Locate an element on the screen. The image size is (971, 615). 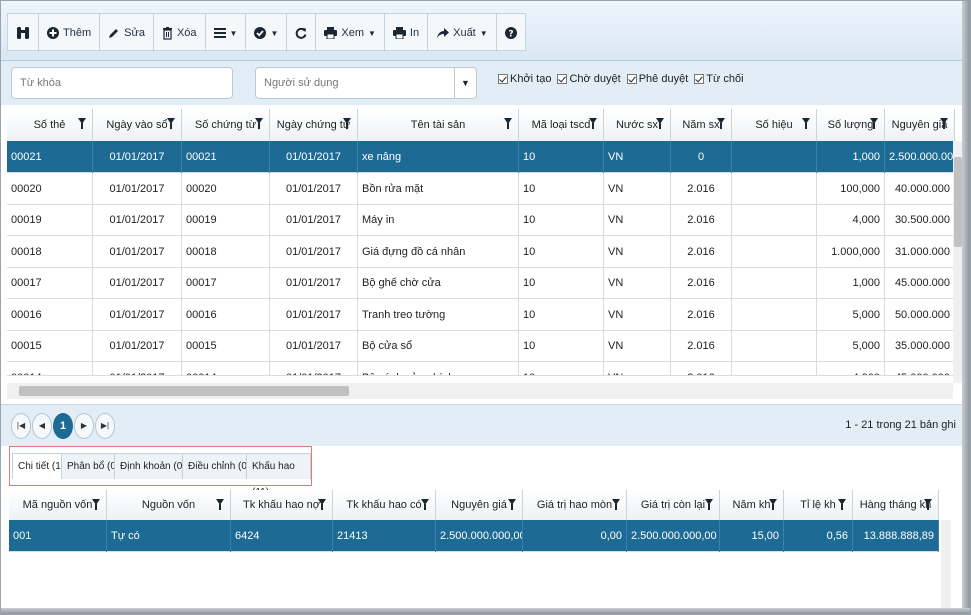
table-cell: 1.000,000 is located at coordinates (851, 251).